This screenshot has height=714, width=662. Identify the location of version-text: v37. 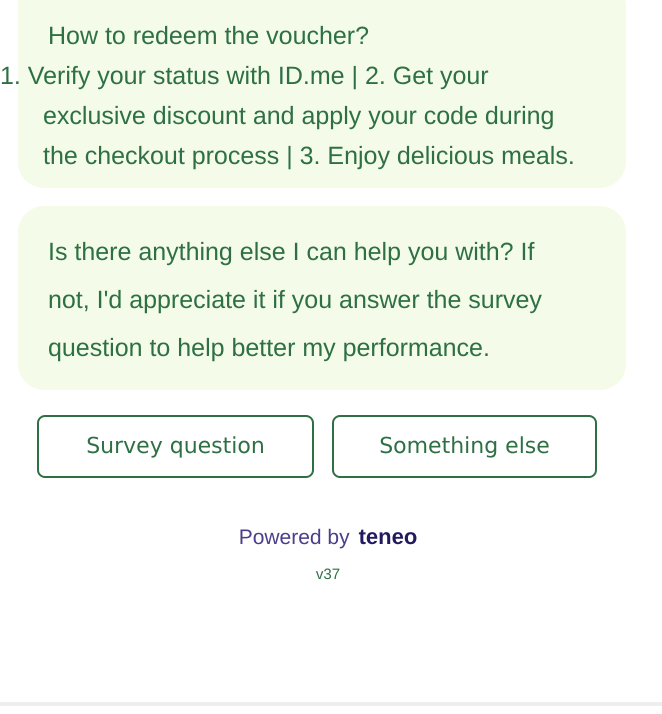
(328, 574).